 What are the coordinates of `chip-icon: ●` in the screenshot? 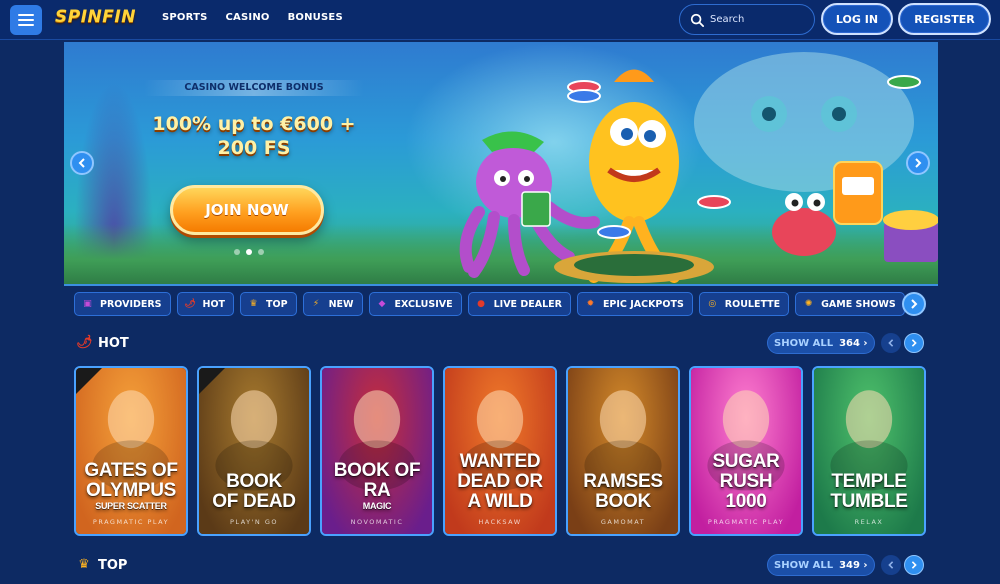 It's located at (481, 303).